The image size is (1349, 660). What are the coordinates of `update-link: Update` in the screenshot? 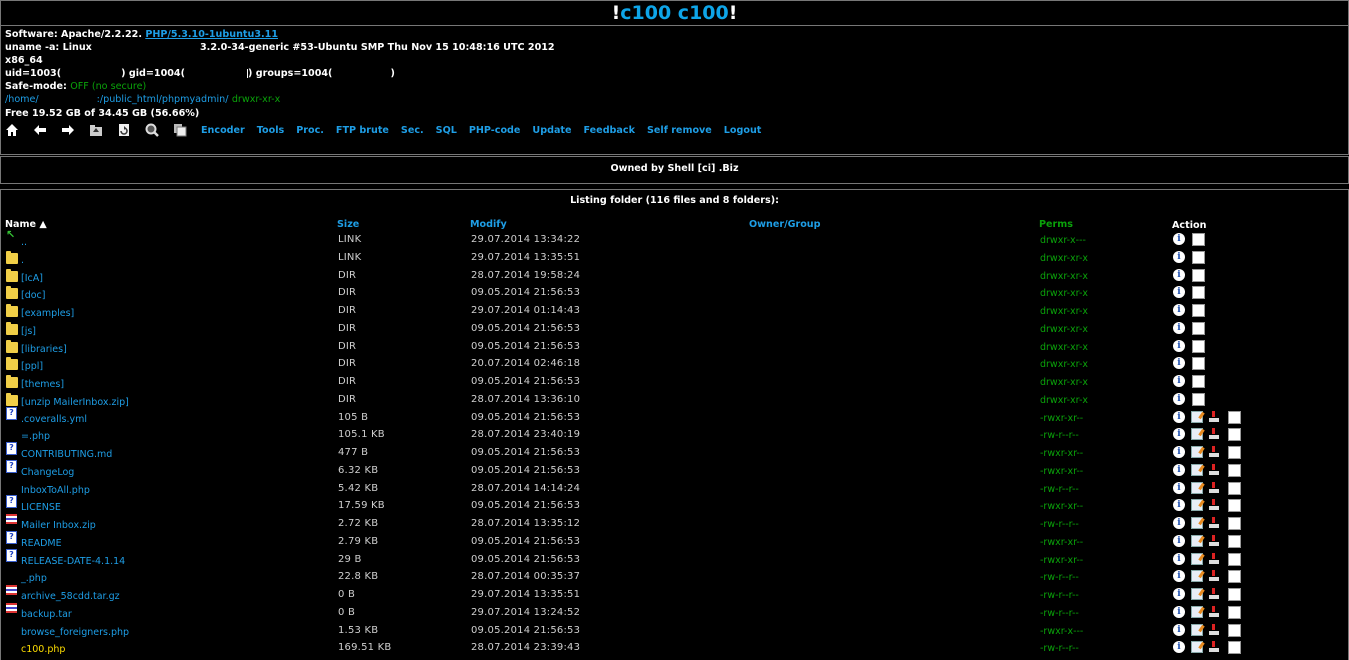 It's located at (551, 130).